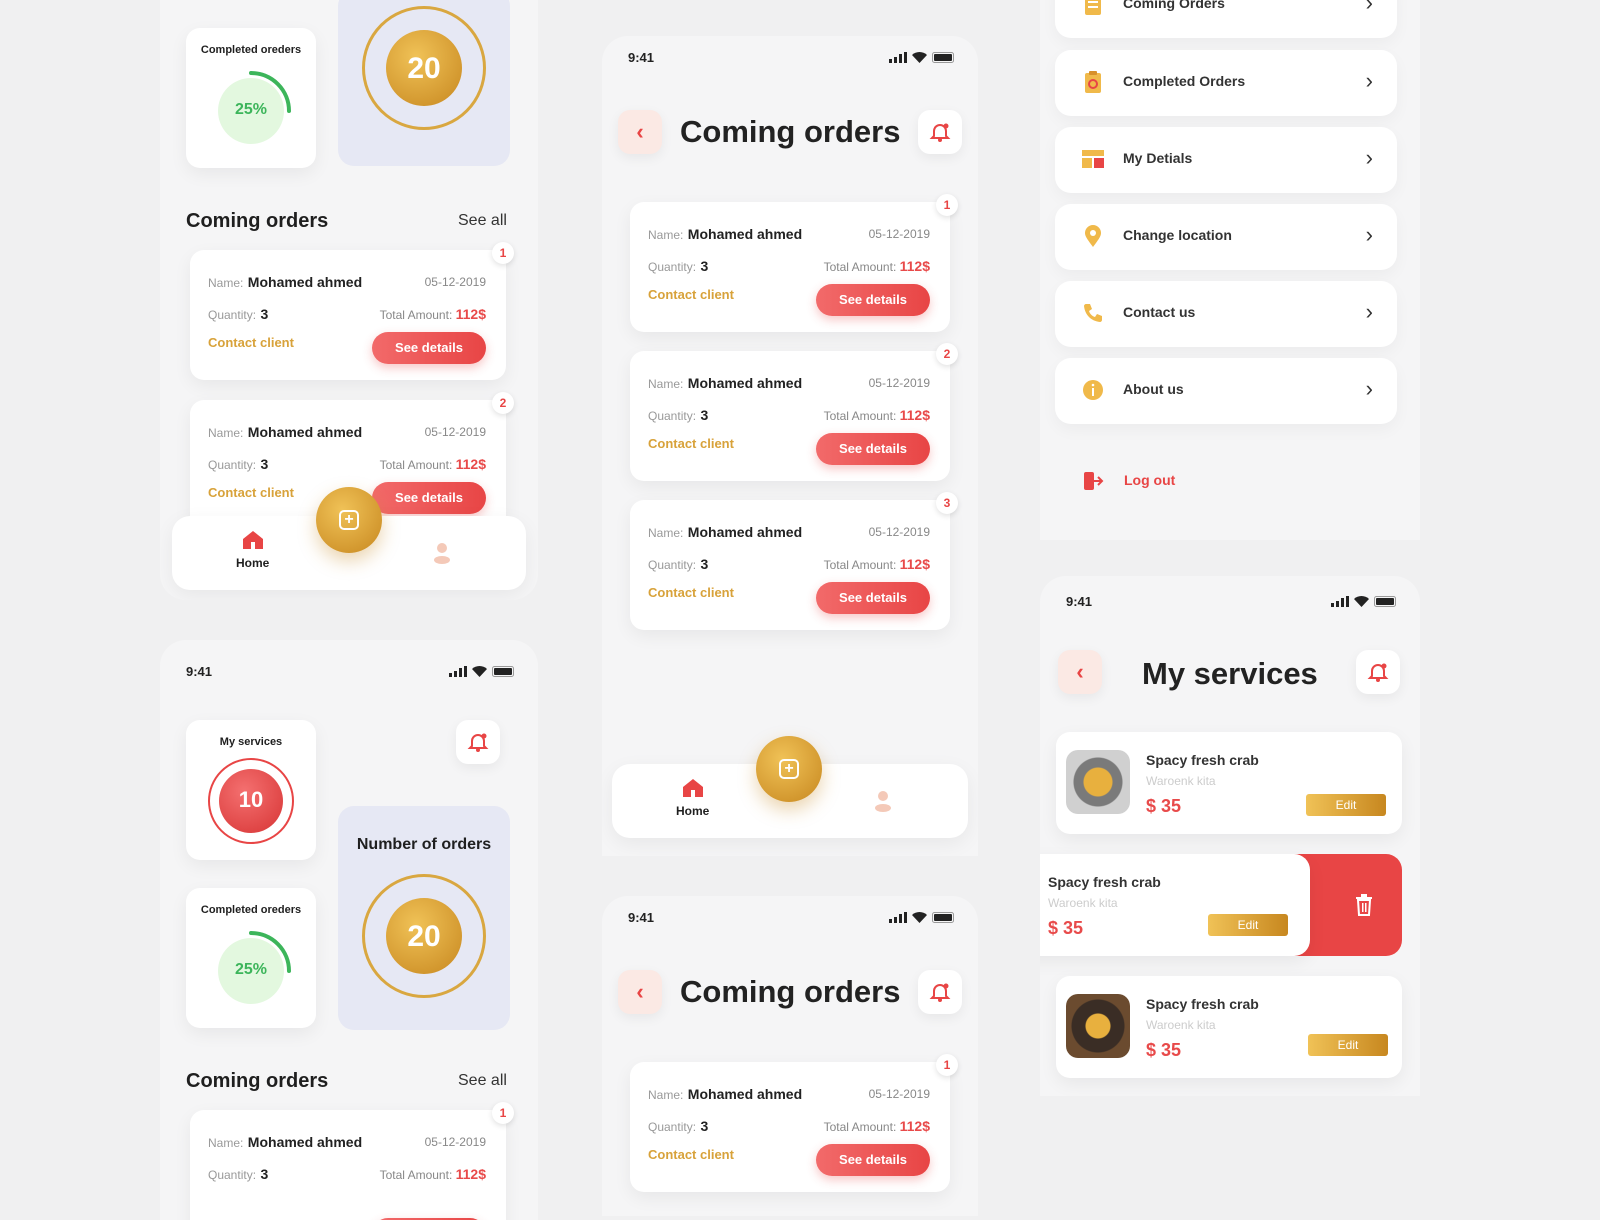 This screenshot has width=1600, height=1220. What do you see at coordinates (251, 790) in the screenshot?
I see `my-services-card: My services 10` at bounding box center [251, 790].